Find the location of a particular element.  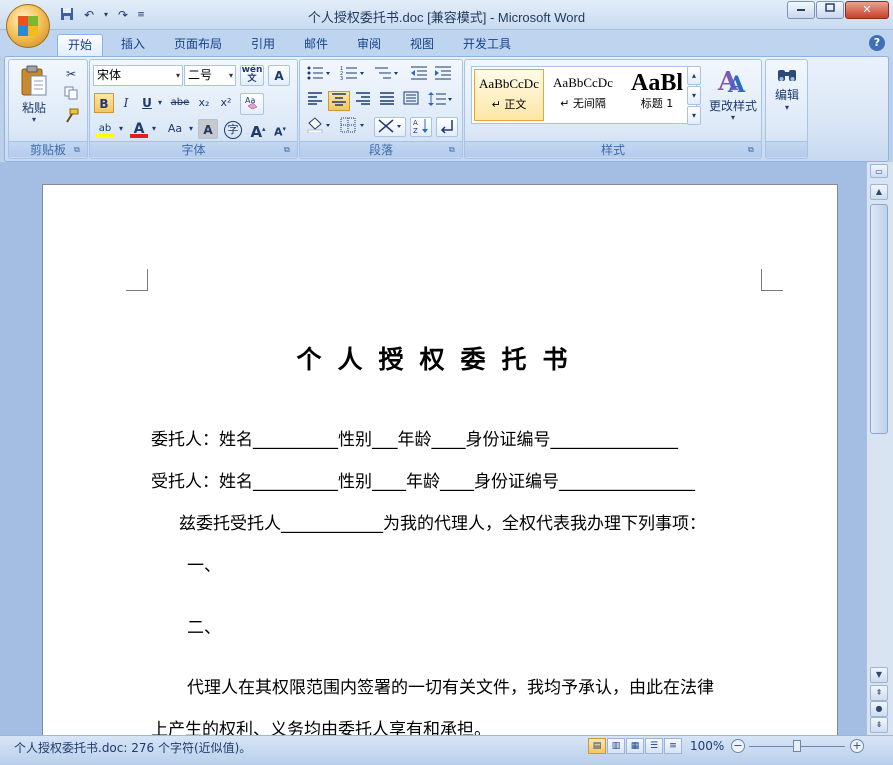

style-name: ↵ 无间隔 is located at coordinates (583, 103).